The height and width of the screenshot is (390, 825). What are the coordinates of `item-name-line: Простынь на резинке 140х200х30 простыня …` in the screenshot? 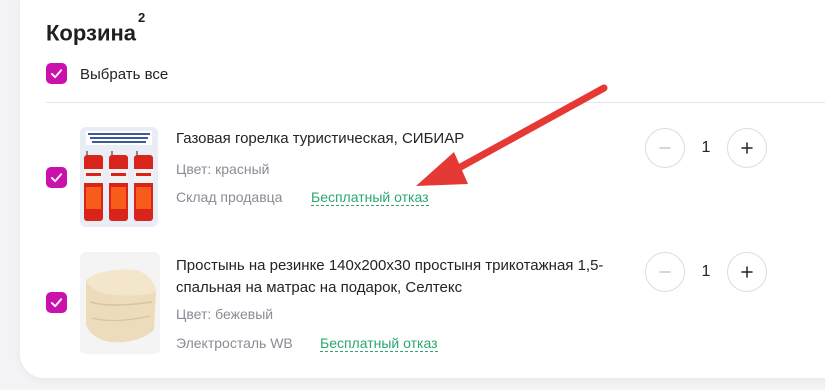 It's located at (390, 265).